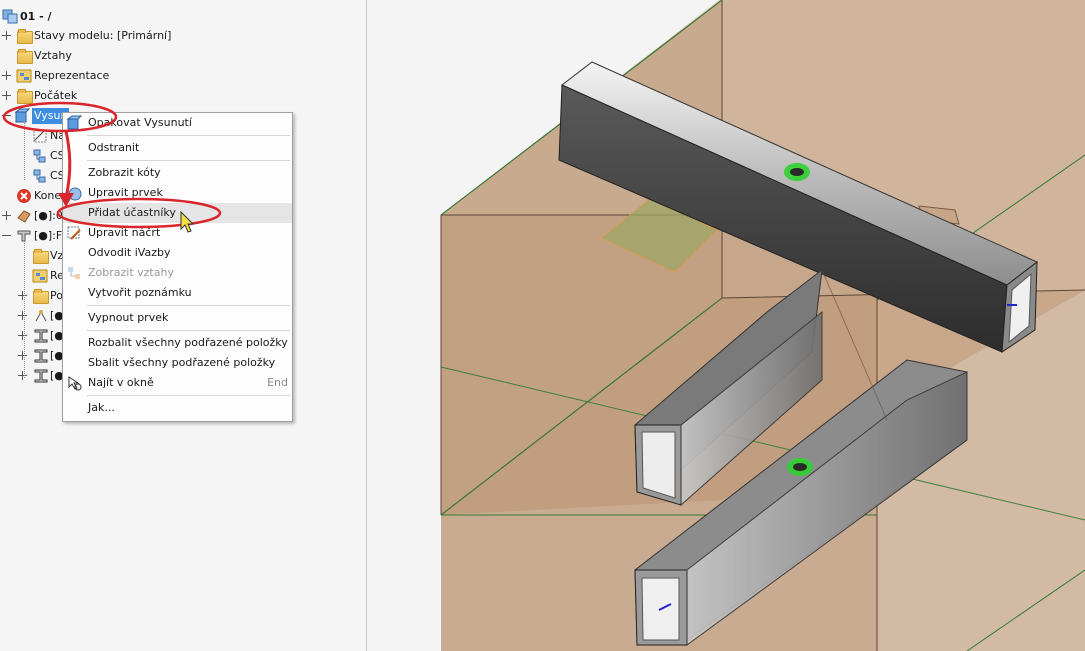 The height and width of the screenshot is (651, 1085). I want to click on menu-item-collapse-all: Sbalit všechny podřazené položky, so click(177, 363).